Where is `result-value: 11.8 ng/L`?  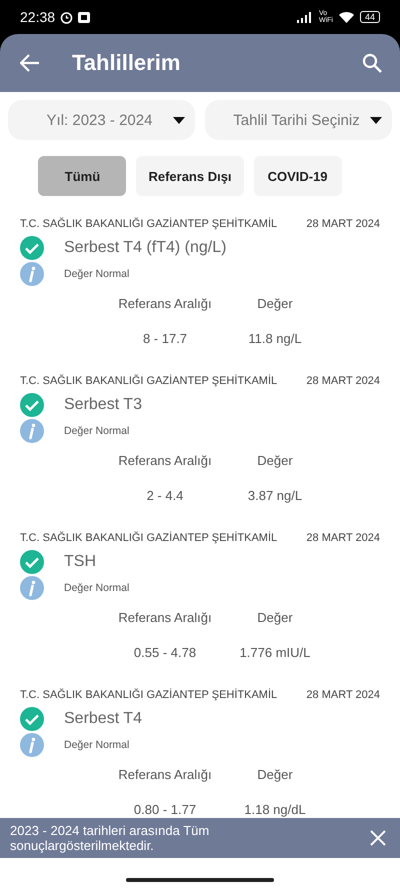 result-value: 11.8 ng/L is located at coordinates (275, 338).